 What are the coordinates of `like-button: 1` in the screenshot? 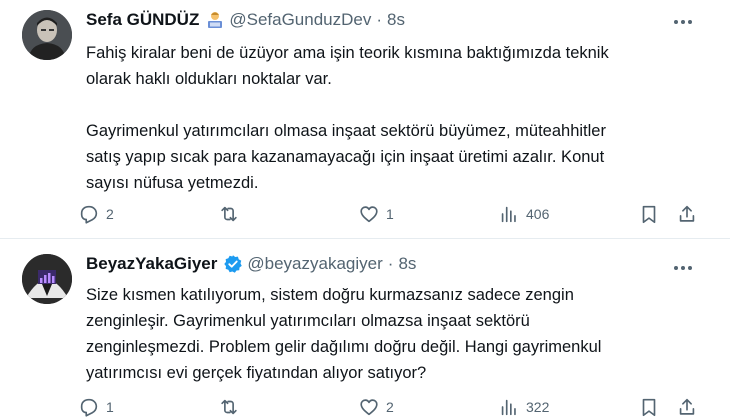 It's located at (376, 214).